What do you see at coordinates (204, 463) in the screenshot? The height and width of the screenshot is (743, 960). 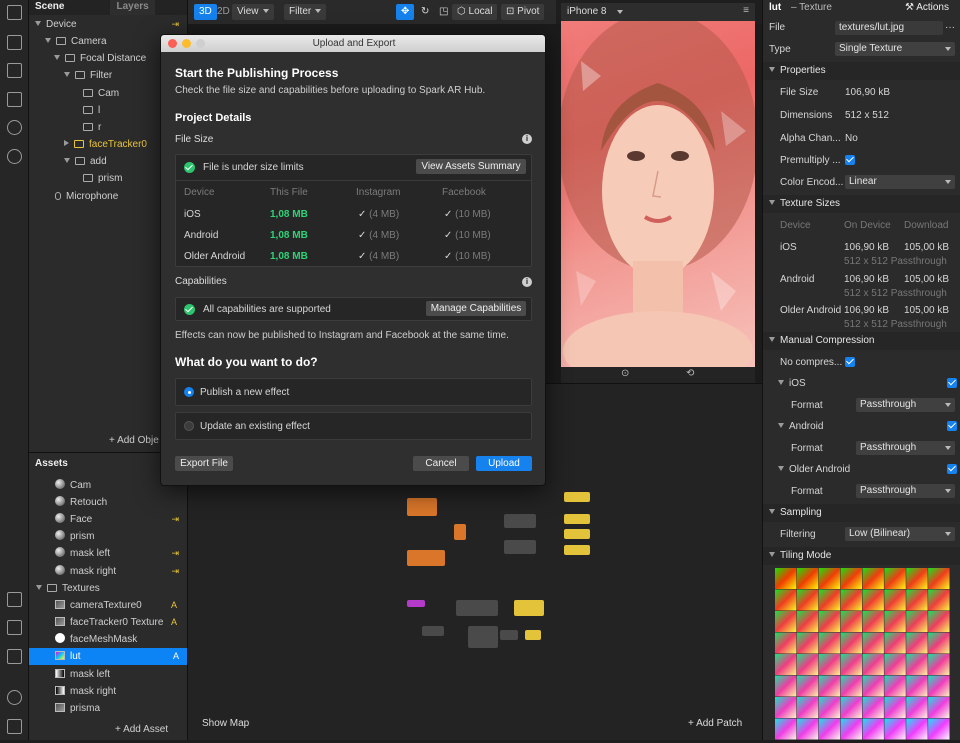 I see `export-file-button: Export File` at bounding box center [204, 463].